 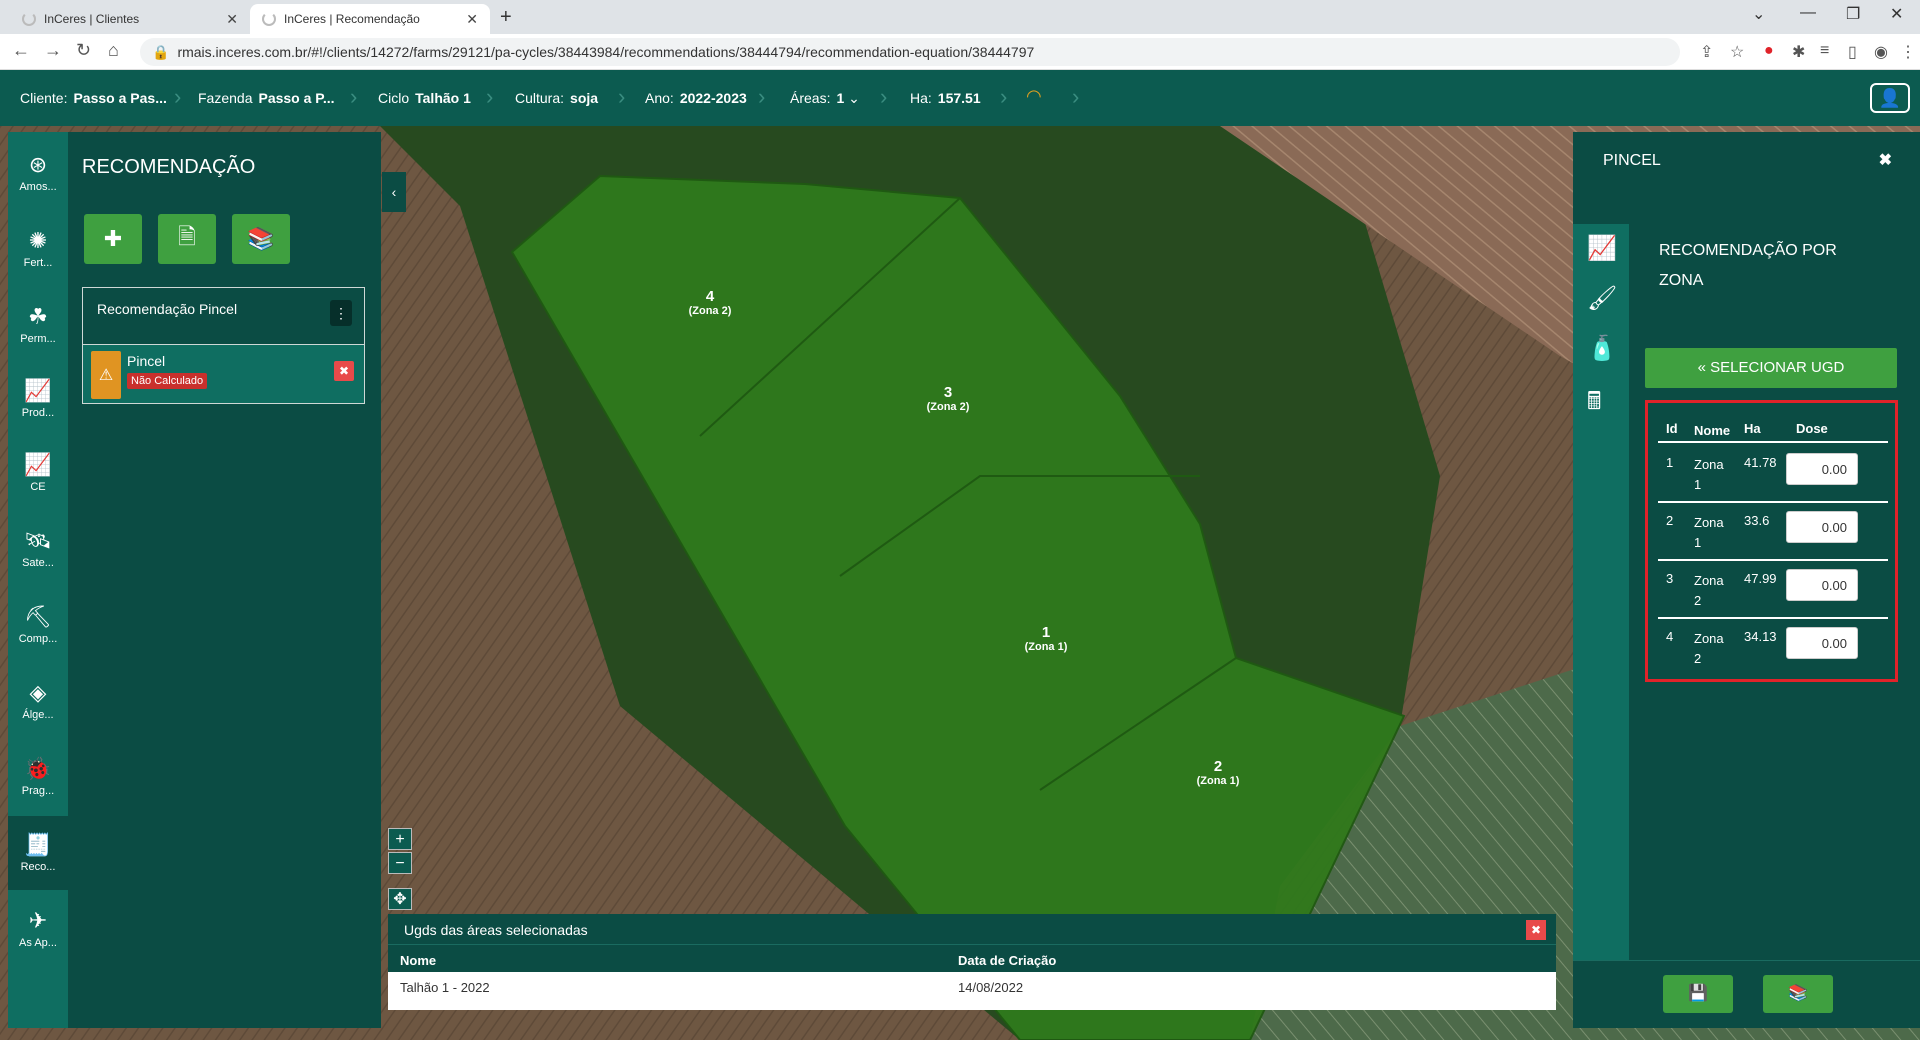 I want to click on extensions-icon: ✱, so click(x=1798, y=52).